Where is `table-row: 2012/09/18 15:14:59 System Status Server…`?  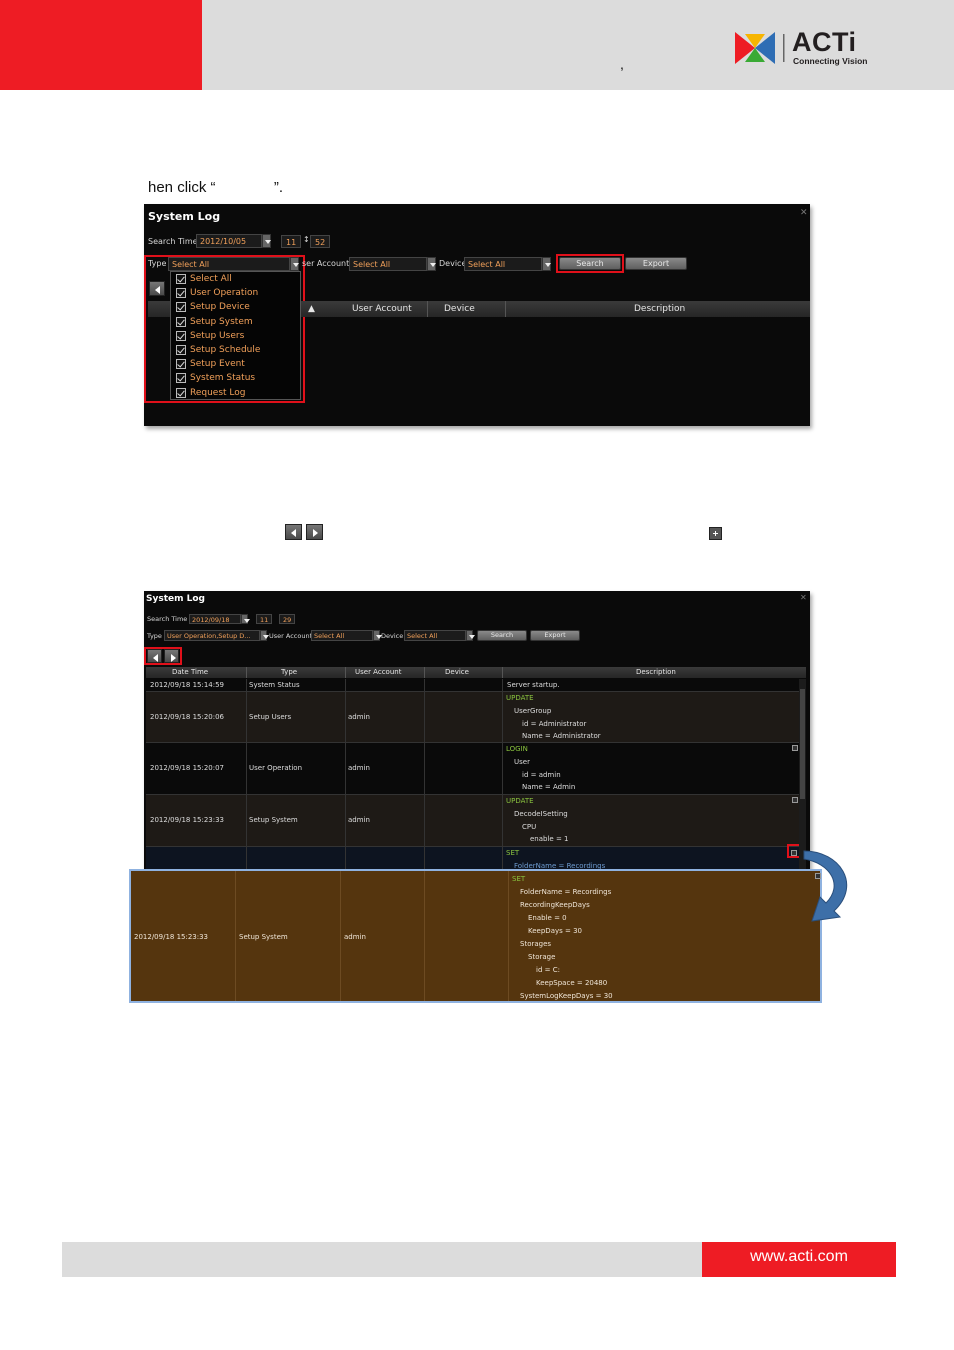
table-row: 2012/09/18 15:14:59 System Status Server… is located at coordinates (472, 685).